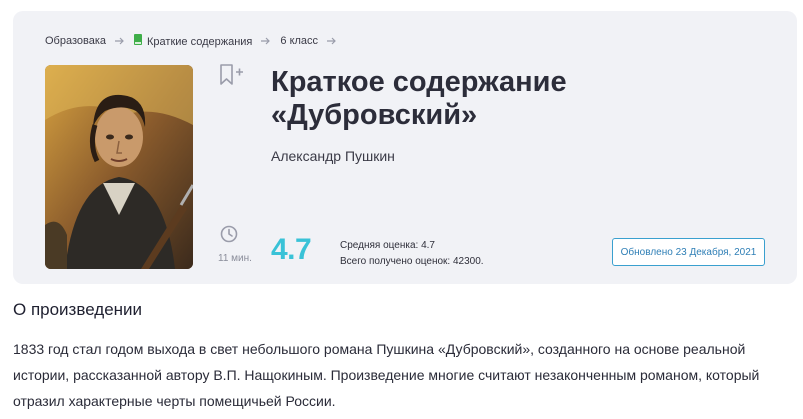 Image resolution: width=803 pixels, height=419 pixels. I want to click on rating-average: Средняя оценка: 4.7, so click(387, 245).